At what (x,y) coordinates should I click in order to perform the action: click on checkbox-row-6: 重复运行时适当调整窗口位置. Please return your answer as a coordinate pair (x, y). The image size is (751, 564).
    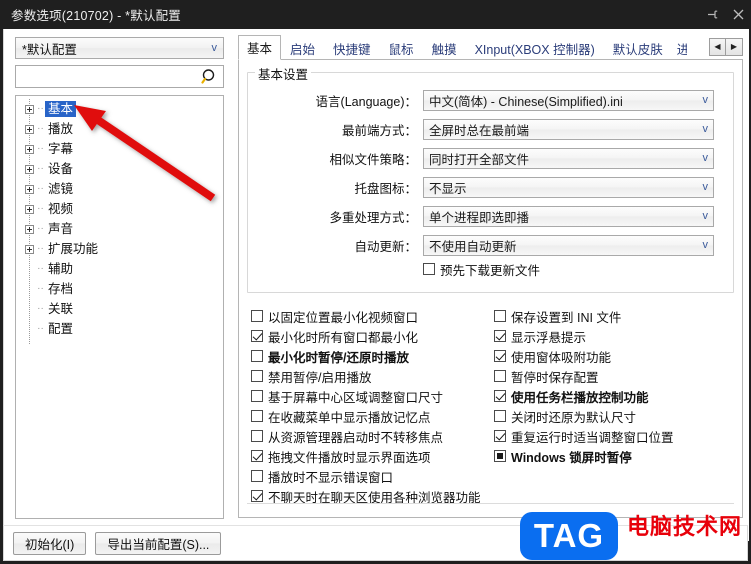
    Looking at the image, I should click on (614, 436).